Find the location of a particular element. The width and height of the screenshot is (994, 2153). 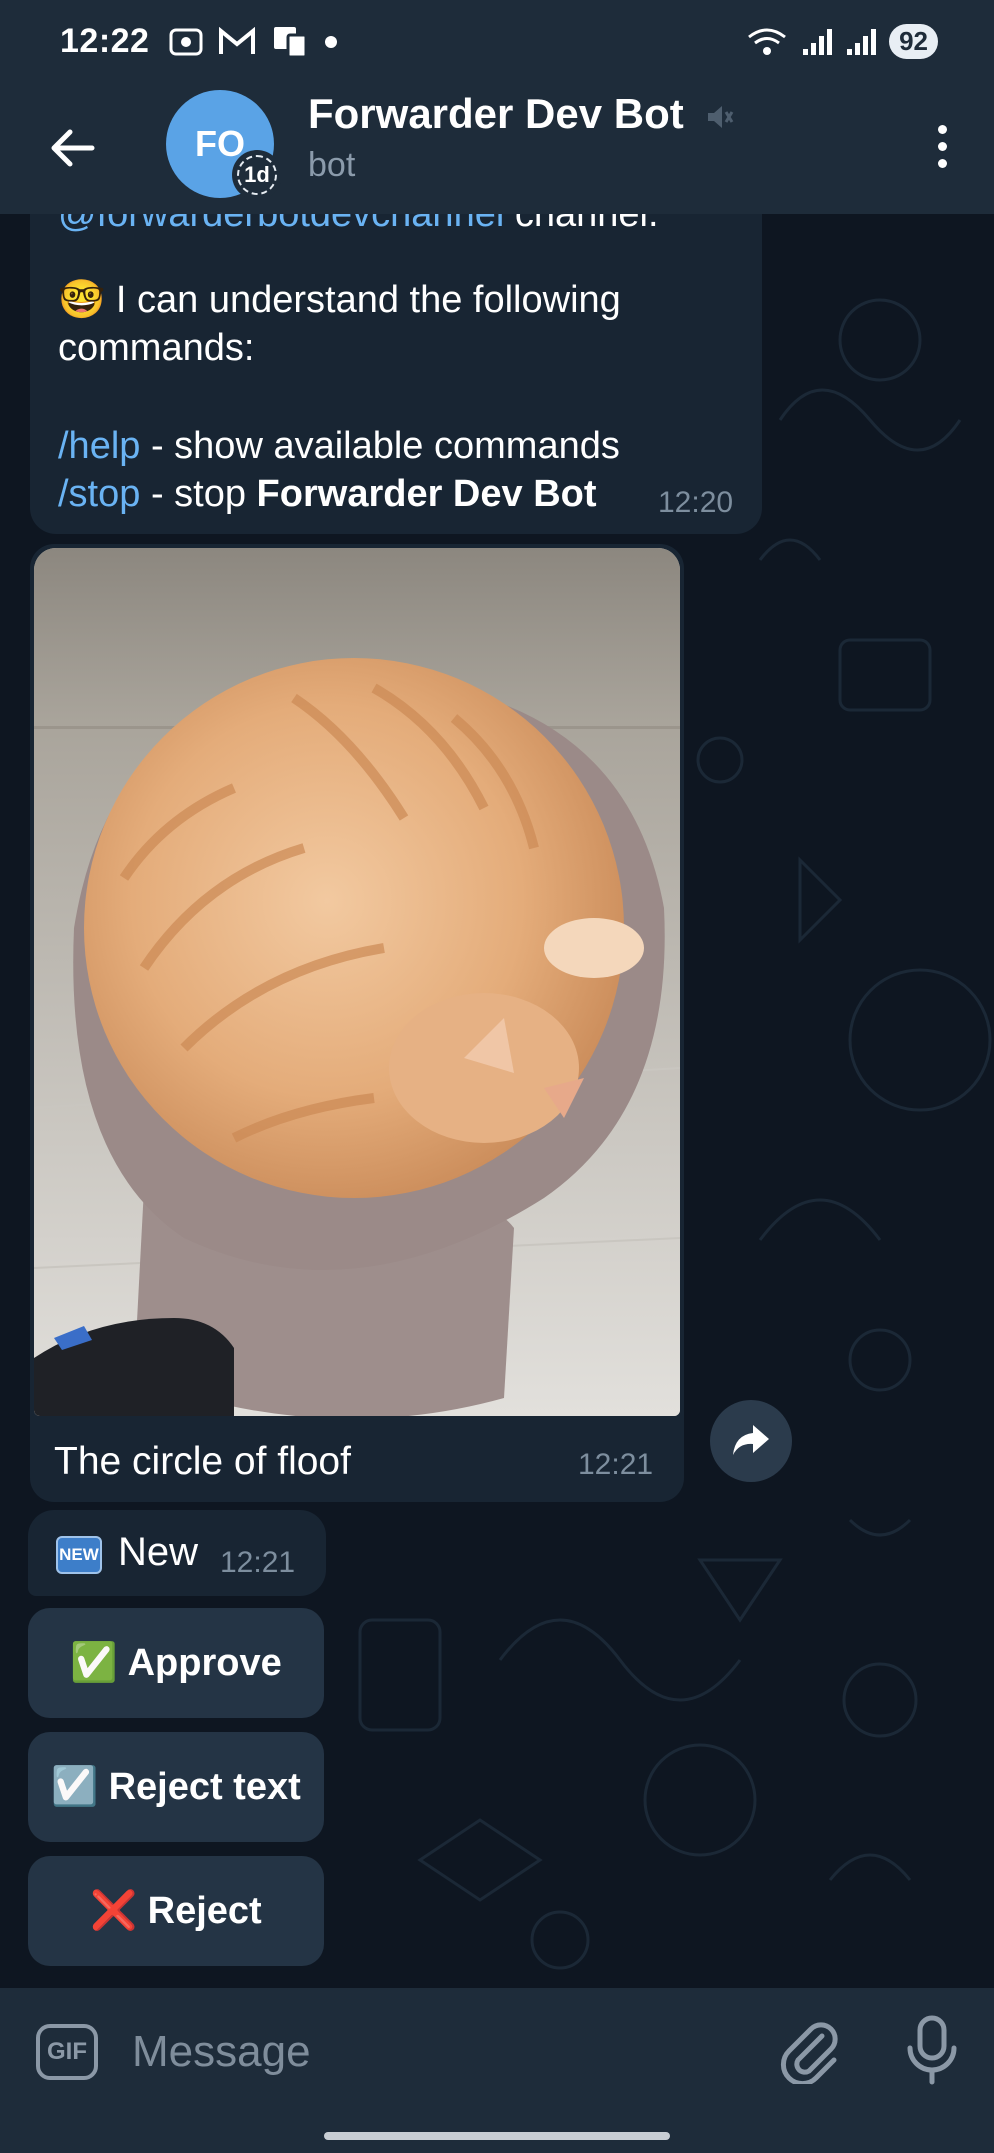

voice-message-button is located at coordinates (932, 2052).